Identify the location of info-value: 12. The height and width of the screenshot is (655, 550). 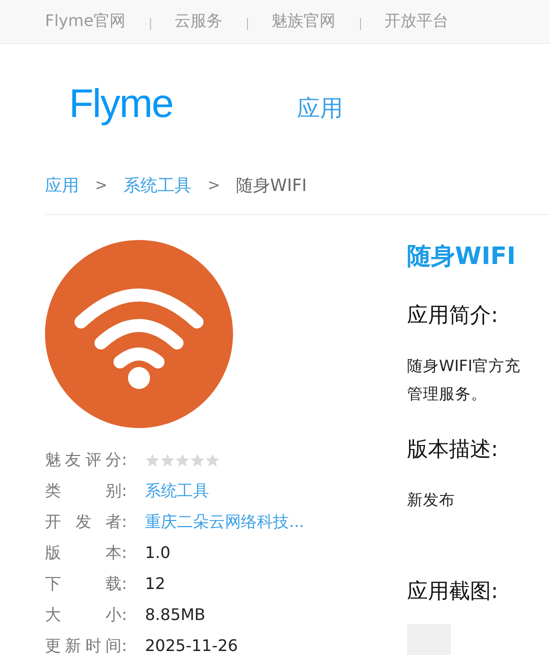
(155, 584).